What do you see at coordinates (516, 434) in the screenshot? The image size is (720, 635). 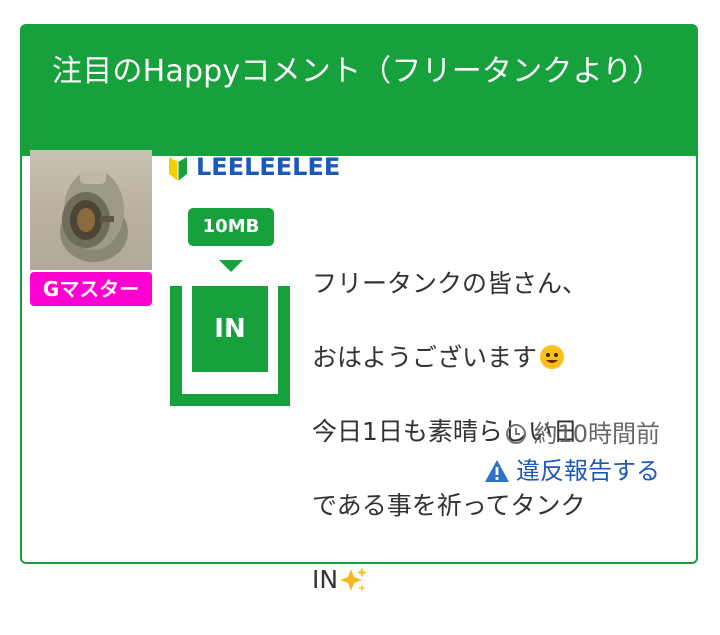 I see `clock-icon` at bounding box center [516, 434].